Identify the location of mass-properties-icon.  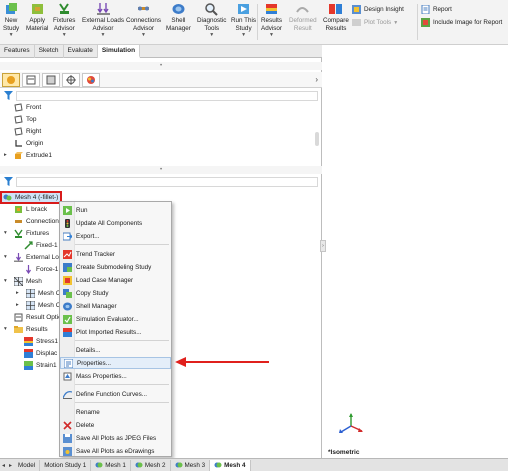
(67, 376).